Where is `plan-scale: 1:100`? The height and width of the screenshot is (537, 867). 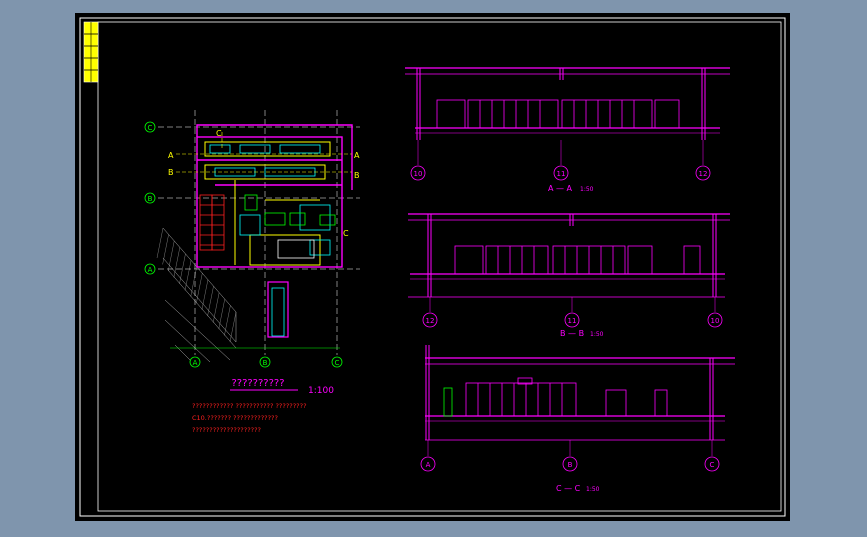 plan-scale: 1:100 is located at coordinates (321, 391).